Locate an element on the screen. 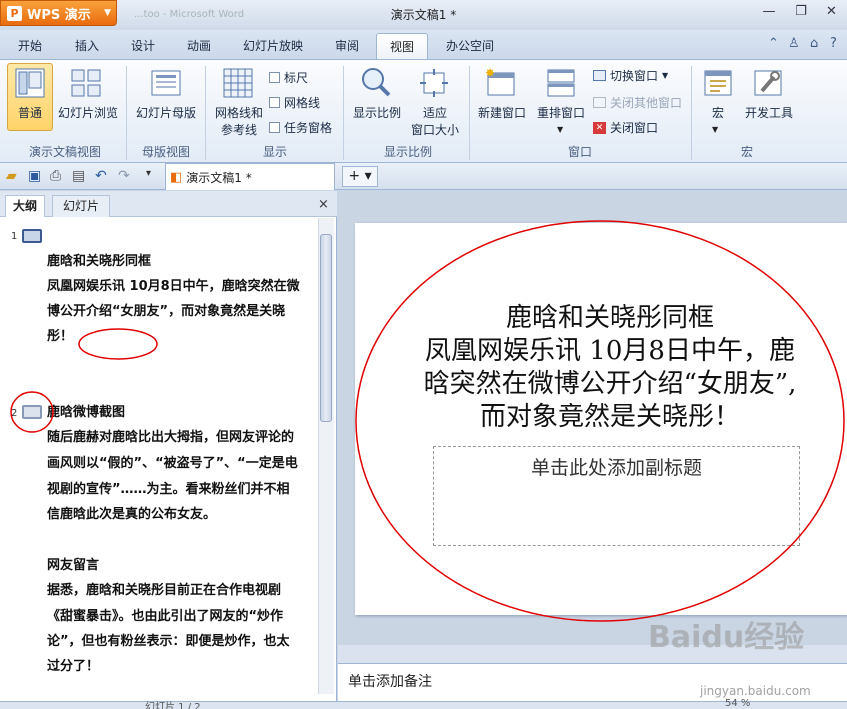 The image size is (847, 709). outline-line: 论”，但也有粉丝表示：即便是炒作，也太 is located at coordinates (182, 641).